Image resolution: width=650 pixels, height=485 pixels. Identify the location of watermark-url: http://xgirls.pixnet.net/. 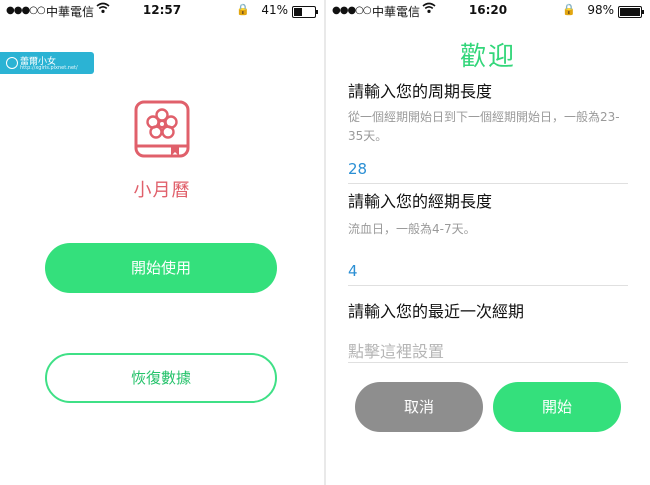
(49, 68).